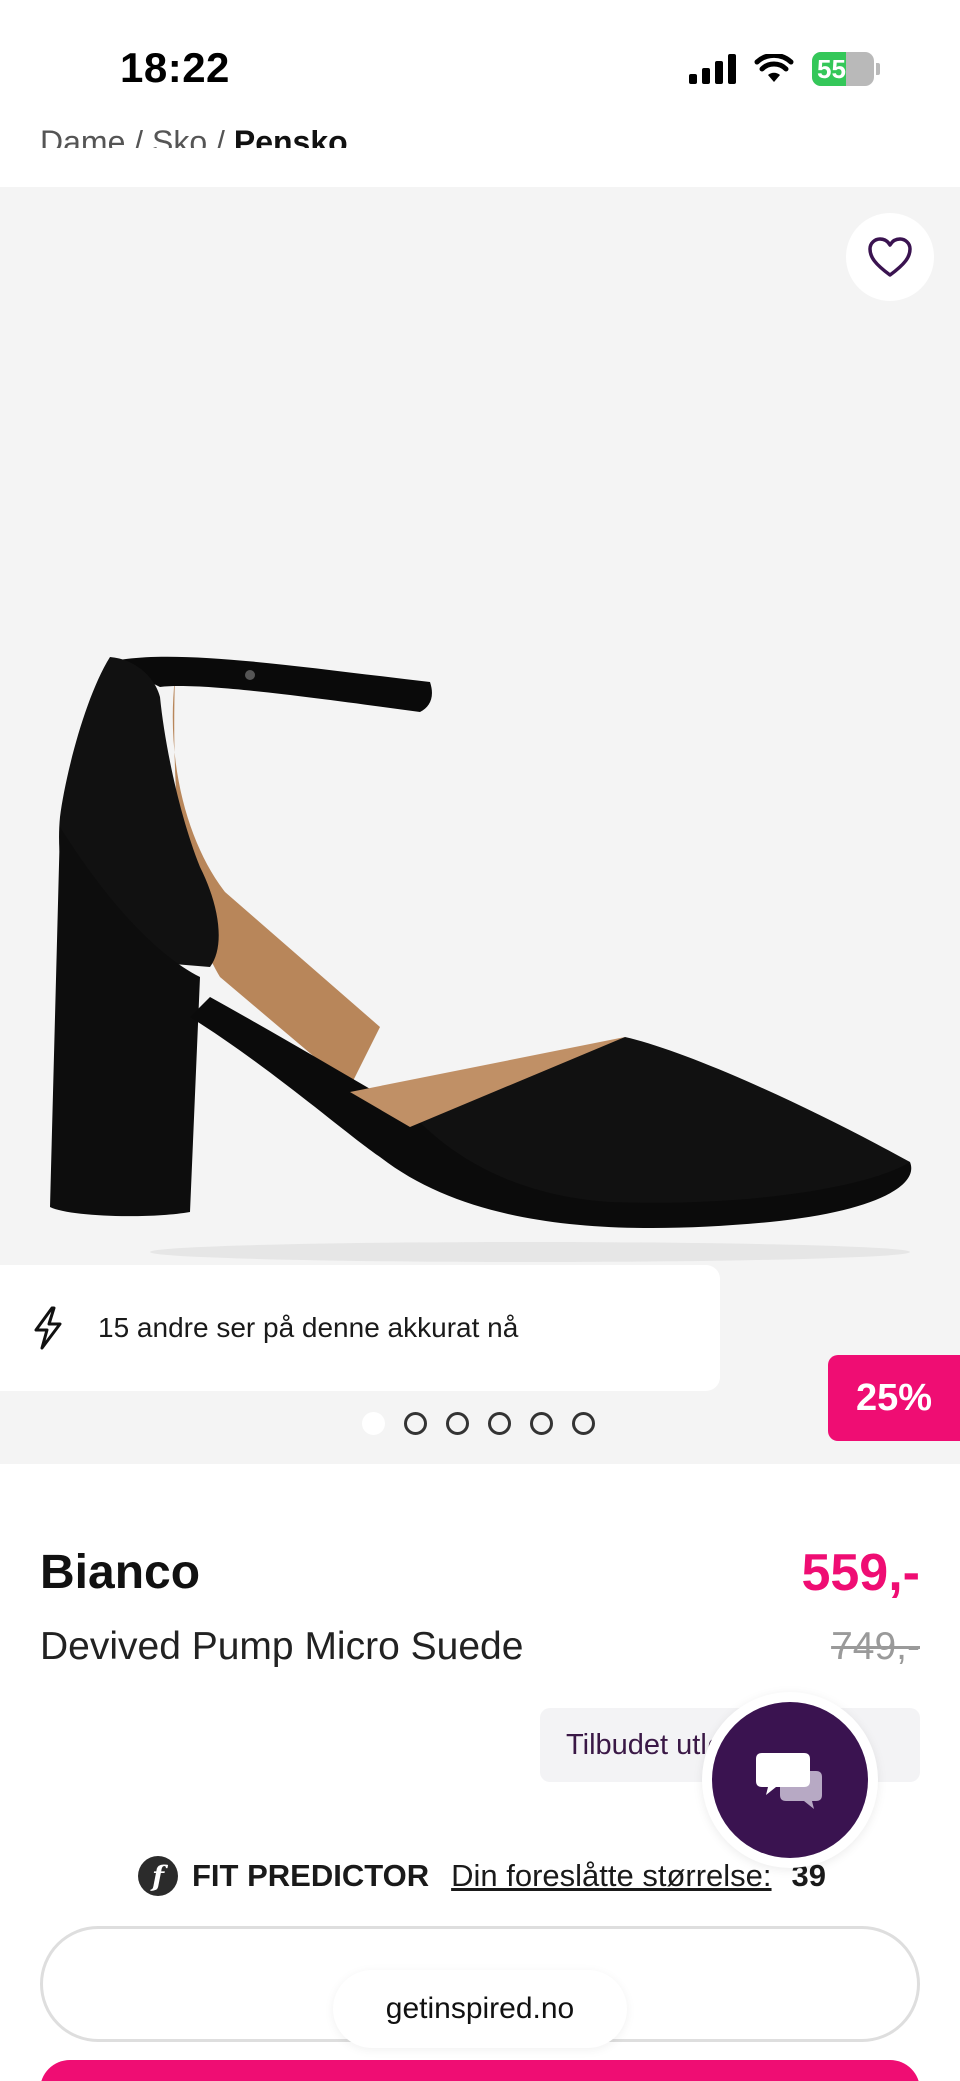 The image size is (960, 2081). Describe the element at coordinates (611, 1876) in the screenshot. I see `fit-predictor-link: Din foreslåtte størrelse:` at that location.